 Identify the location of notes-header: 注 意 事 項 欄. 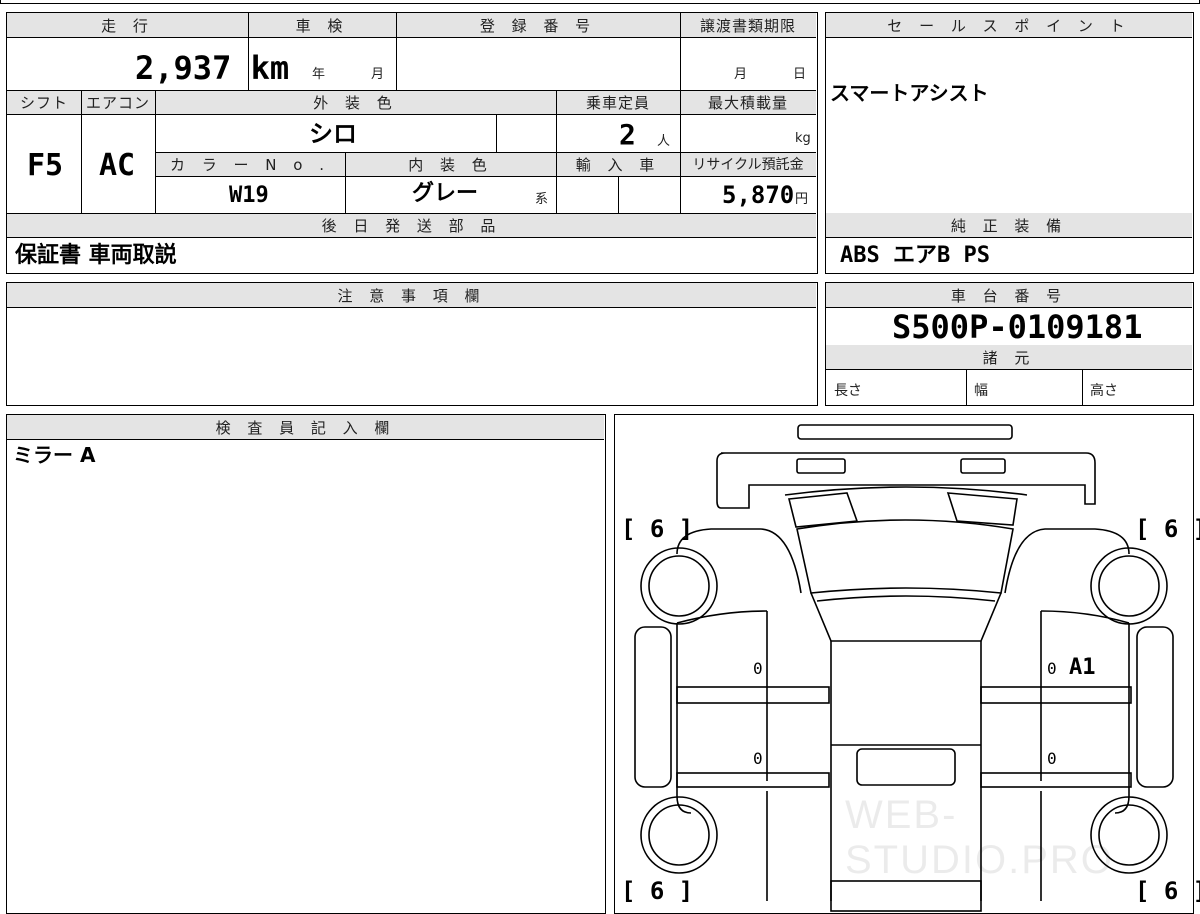
(411, 295).